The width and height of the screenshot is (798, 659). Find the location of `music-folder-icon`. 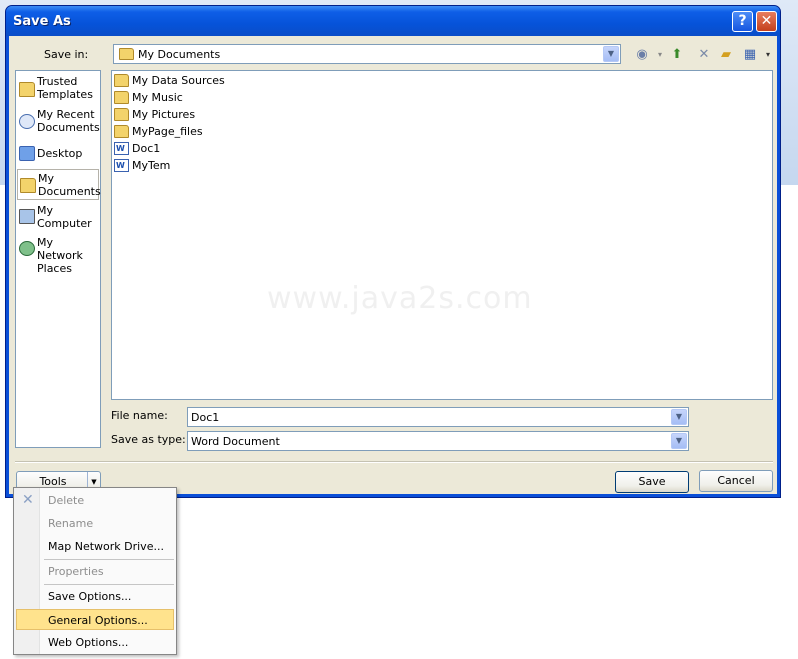

music-folder-icon is located at coordinates (121, 97).